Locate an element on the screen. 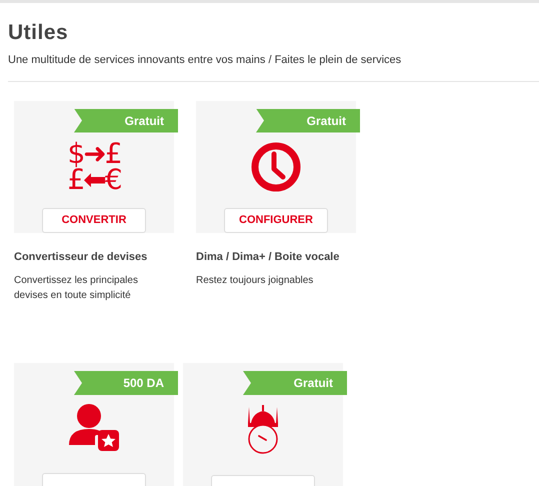 The height and width of the screenshot is (486, 539). service-name: Dima / Dima+ / Boite vocale is located at coordinates (268, 257).